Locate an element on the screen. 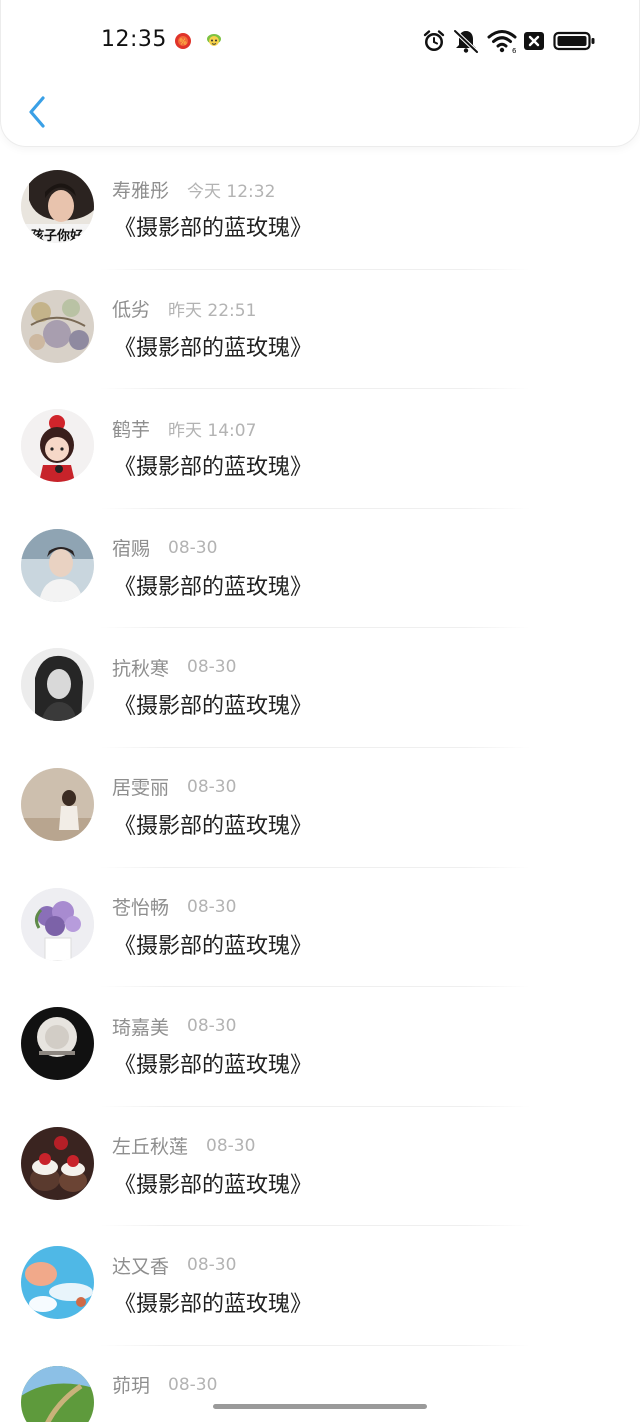 The width and height of the screenshot is (640, 1422). no-sim-icon is located at coordinates (534, 41).